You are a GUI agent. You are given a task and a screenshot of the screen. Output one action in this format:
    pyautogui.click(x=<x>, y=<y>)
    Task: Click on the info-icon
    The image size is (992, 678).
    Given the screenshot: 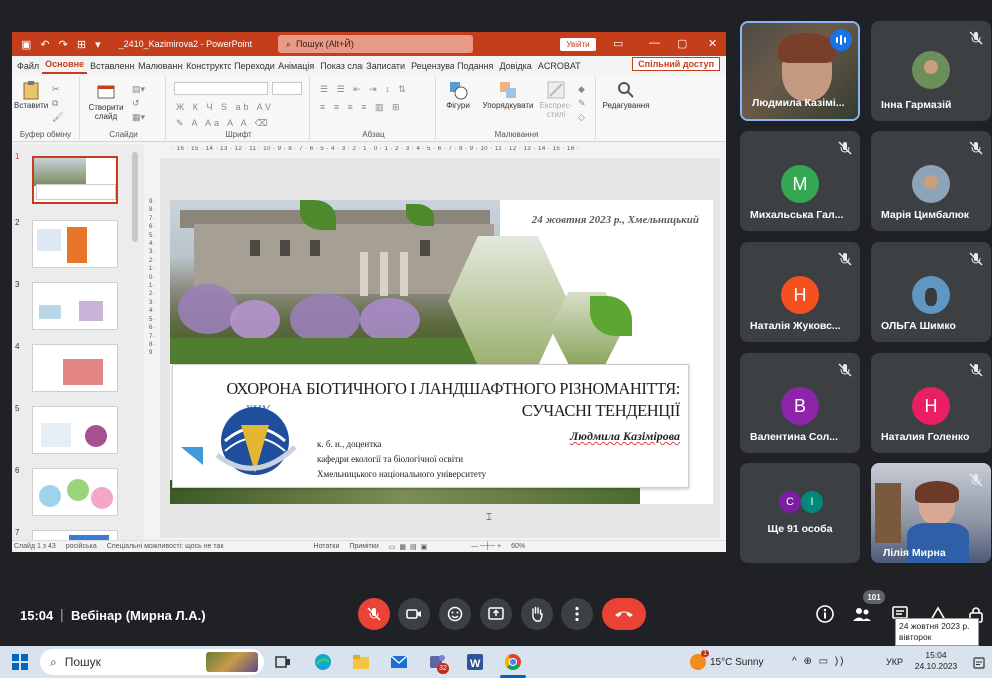 What is the action you would take?
    pyautogui.click(x=825, y=614)
    